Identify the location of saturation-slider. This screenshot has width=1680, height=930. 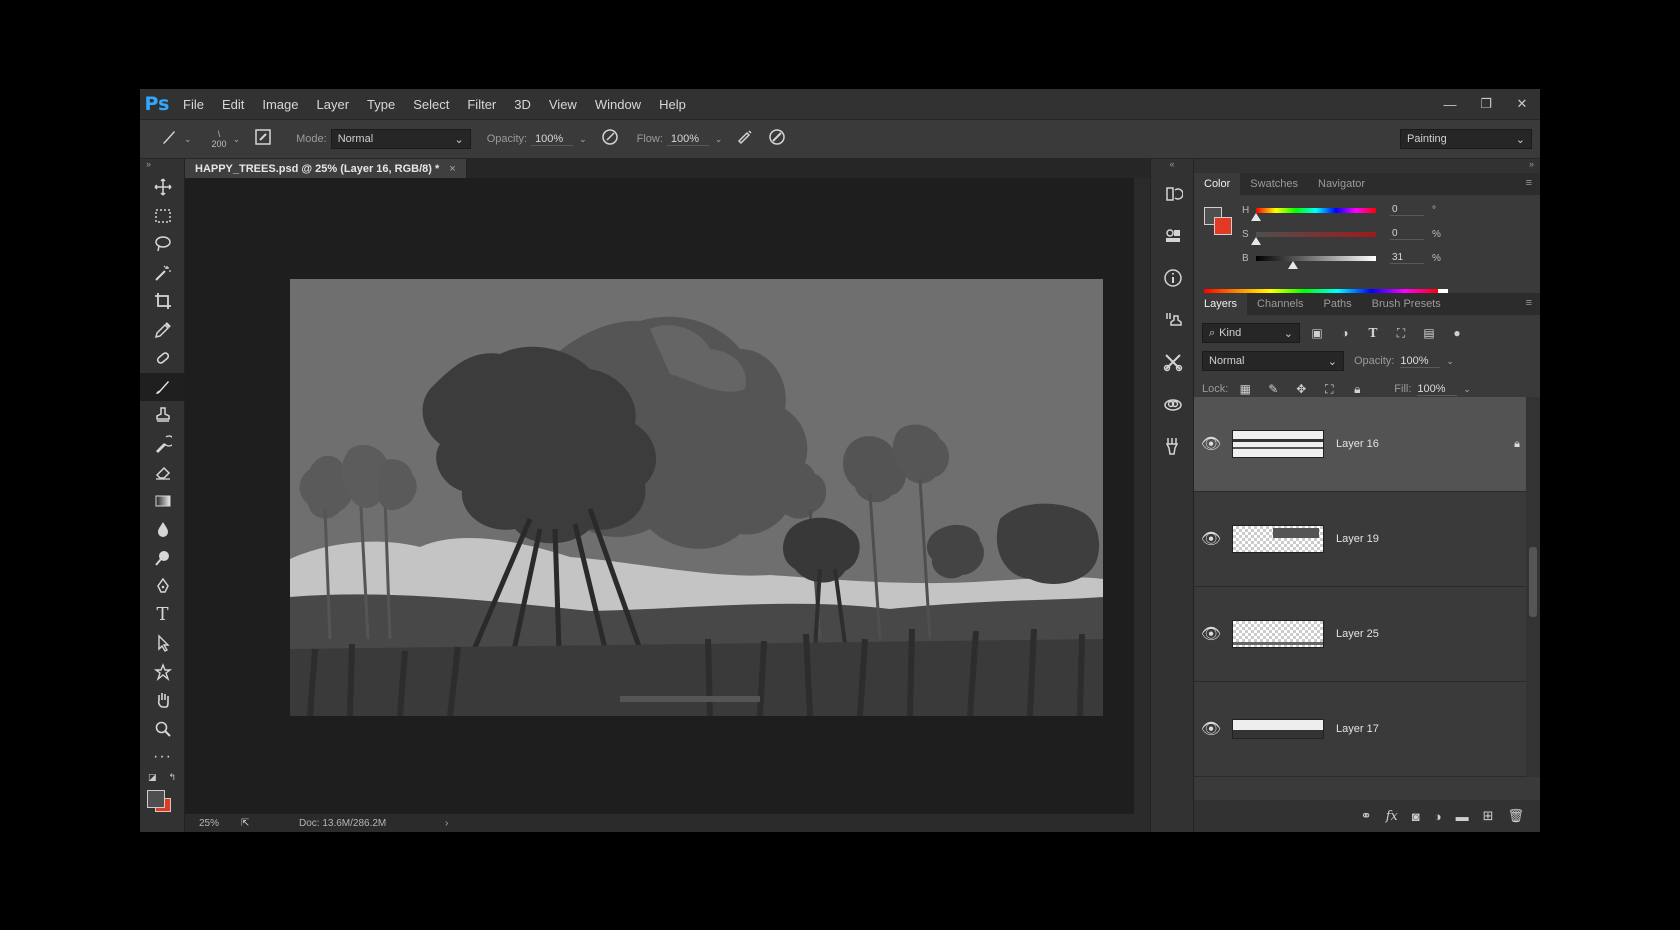
(1313, 238).